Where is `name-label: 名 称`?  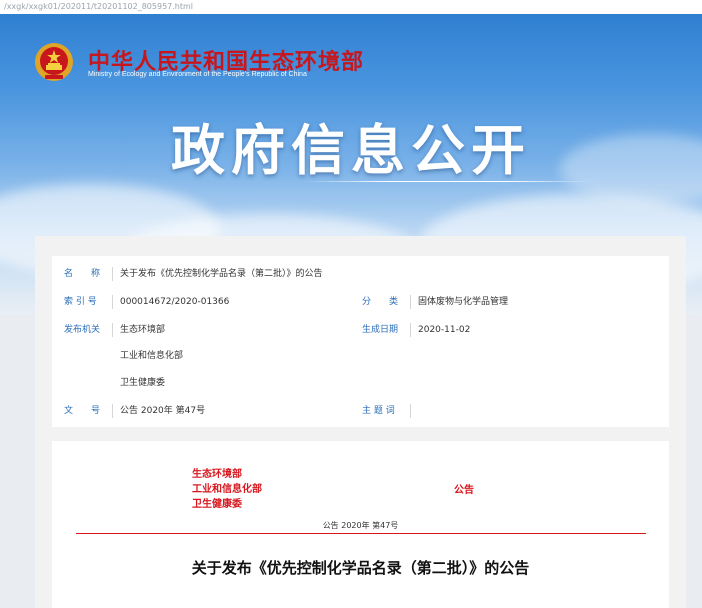 name-label: 名 称 is located at coordinates (82, 274).